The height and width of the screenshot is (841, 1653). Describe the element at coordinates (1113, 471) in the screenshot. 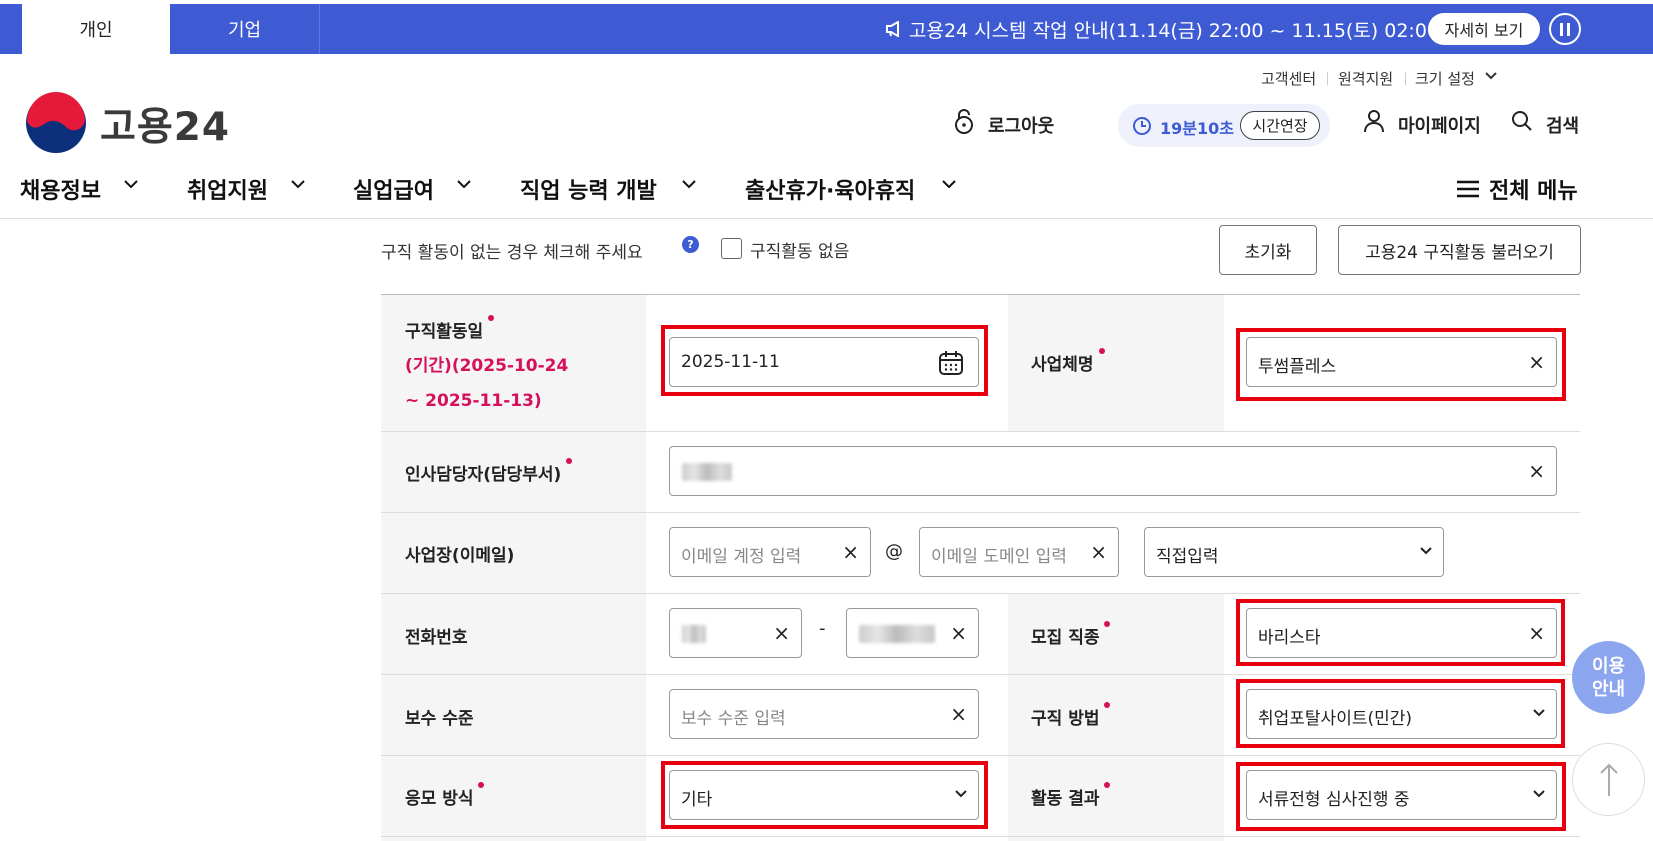

I see `hr-contact-input: ×` at that location.